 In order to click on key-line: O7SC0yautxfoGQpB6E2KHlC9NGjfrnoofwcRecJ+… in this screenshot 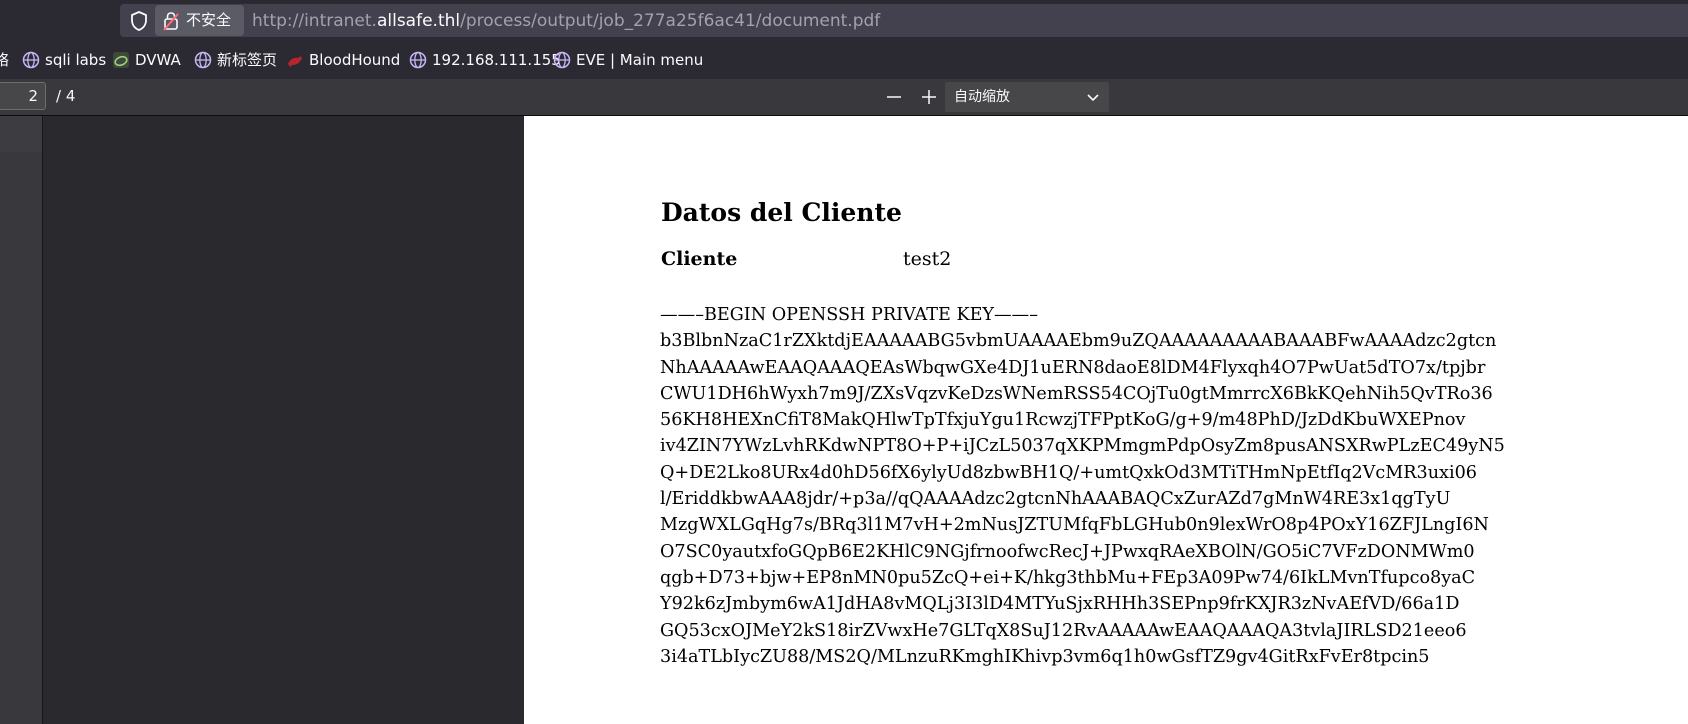, I will do `click(1067, 551)`.